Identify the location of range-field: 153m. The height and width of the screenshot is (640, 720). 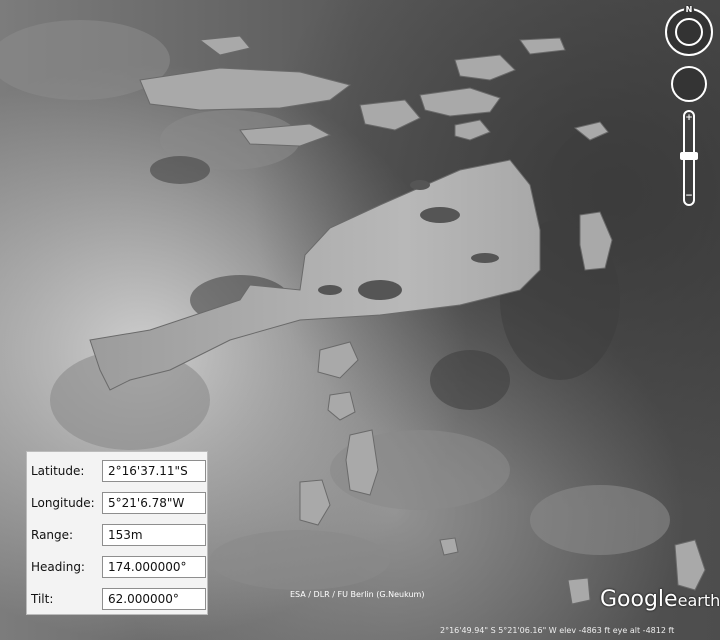
(154, 535).